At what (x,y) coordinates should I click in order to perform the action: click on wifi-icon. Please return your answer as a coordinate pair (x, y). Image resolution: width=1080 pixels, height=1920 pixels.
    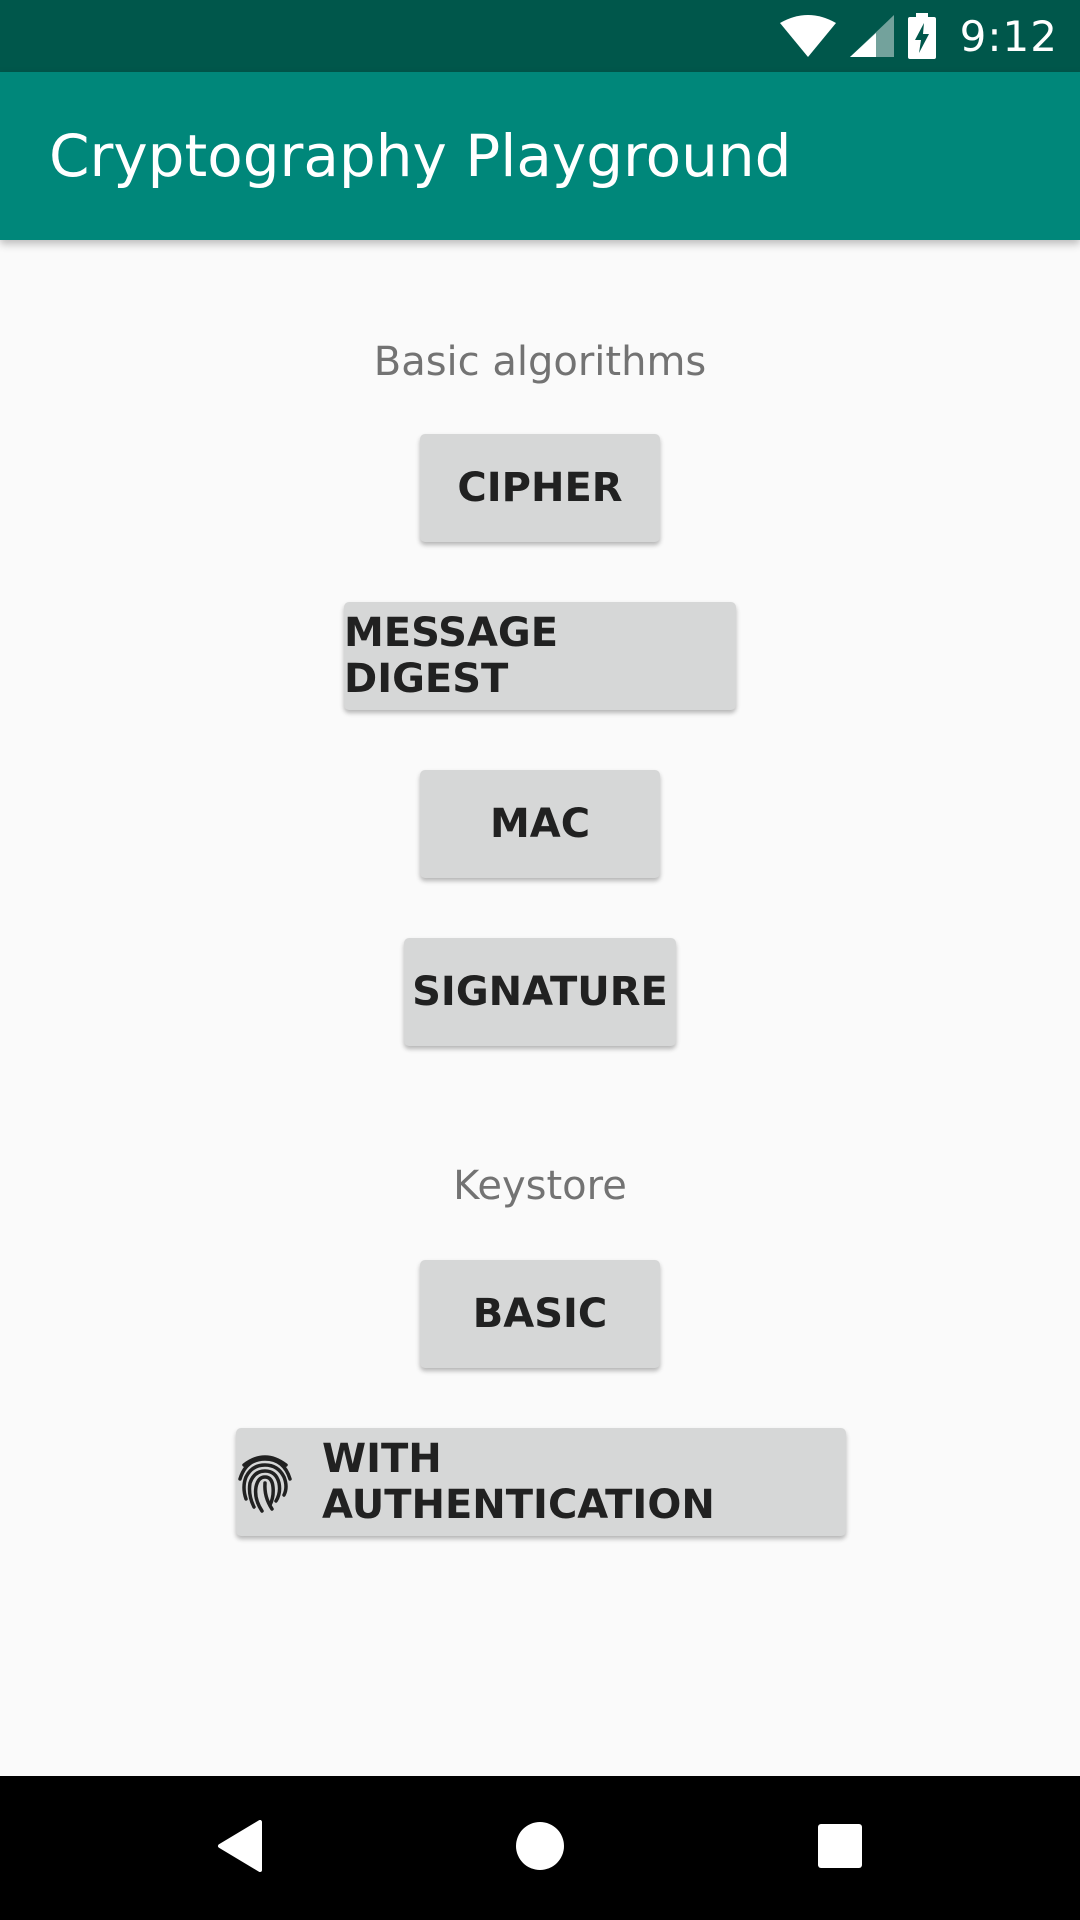
    Looking at the image, I should click on (807, 36).